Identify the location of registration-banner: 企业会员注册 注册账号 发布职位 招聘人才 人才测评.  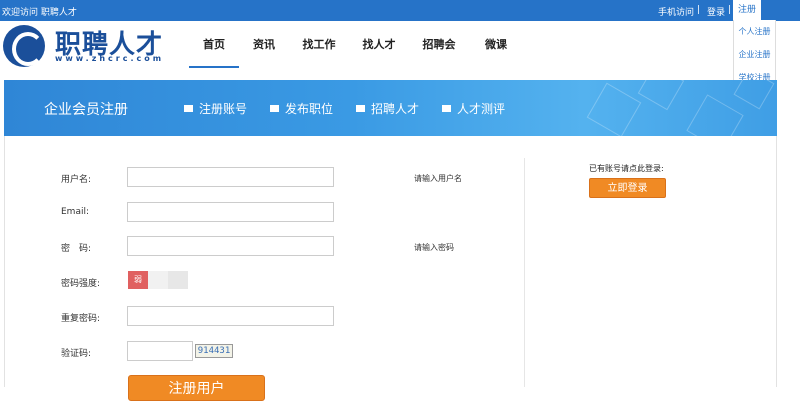
(390, 108).